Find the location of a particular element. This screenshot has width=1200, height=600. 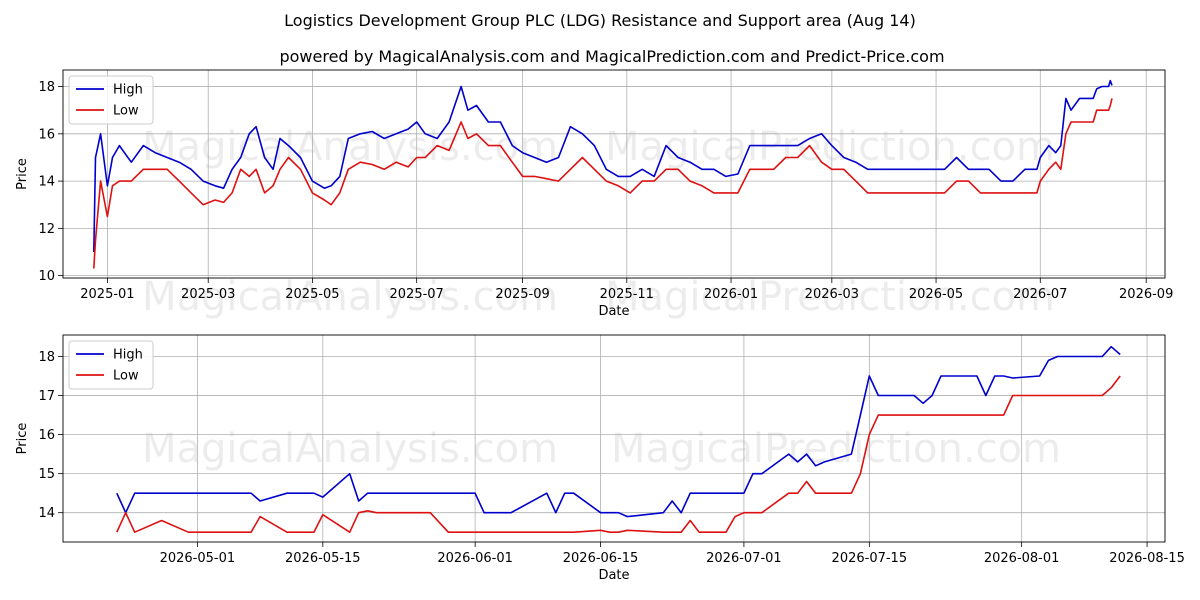

x-tick-label: 2025-07 is located at coordinates (417, 294).